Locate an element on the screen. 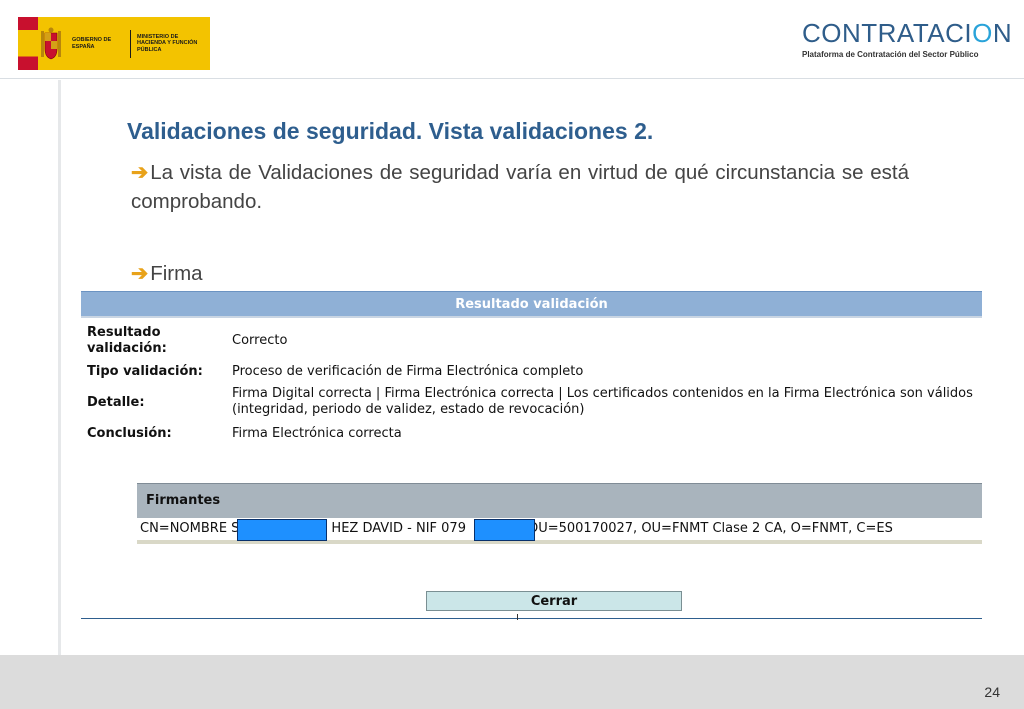 The width and height of the screenshot is (1024, 709). left-margin-bar is located at coordinates (59, 367).